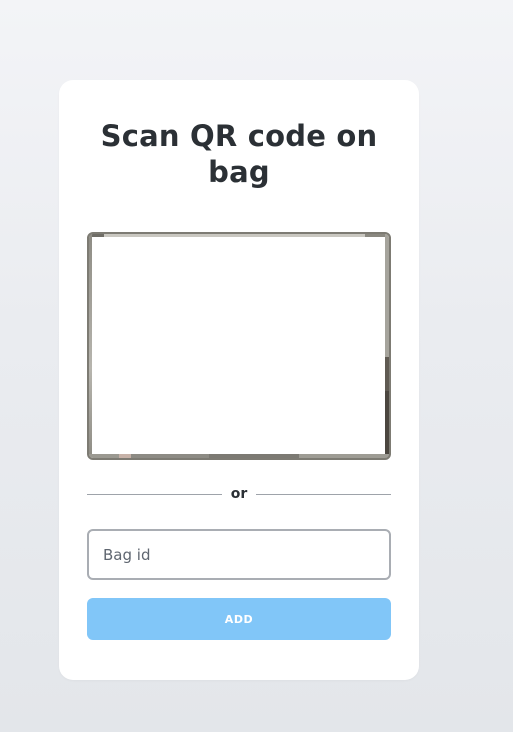 The width and height of the screenshot is (513, 732). Describe the element at coordinates (239, 554) in the screenshot. I see `bag-id-input` at that location.